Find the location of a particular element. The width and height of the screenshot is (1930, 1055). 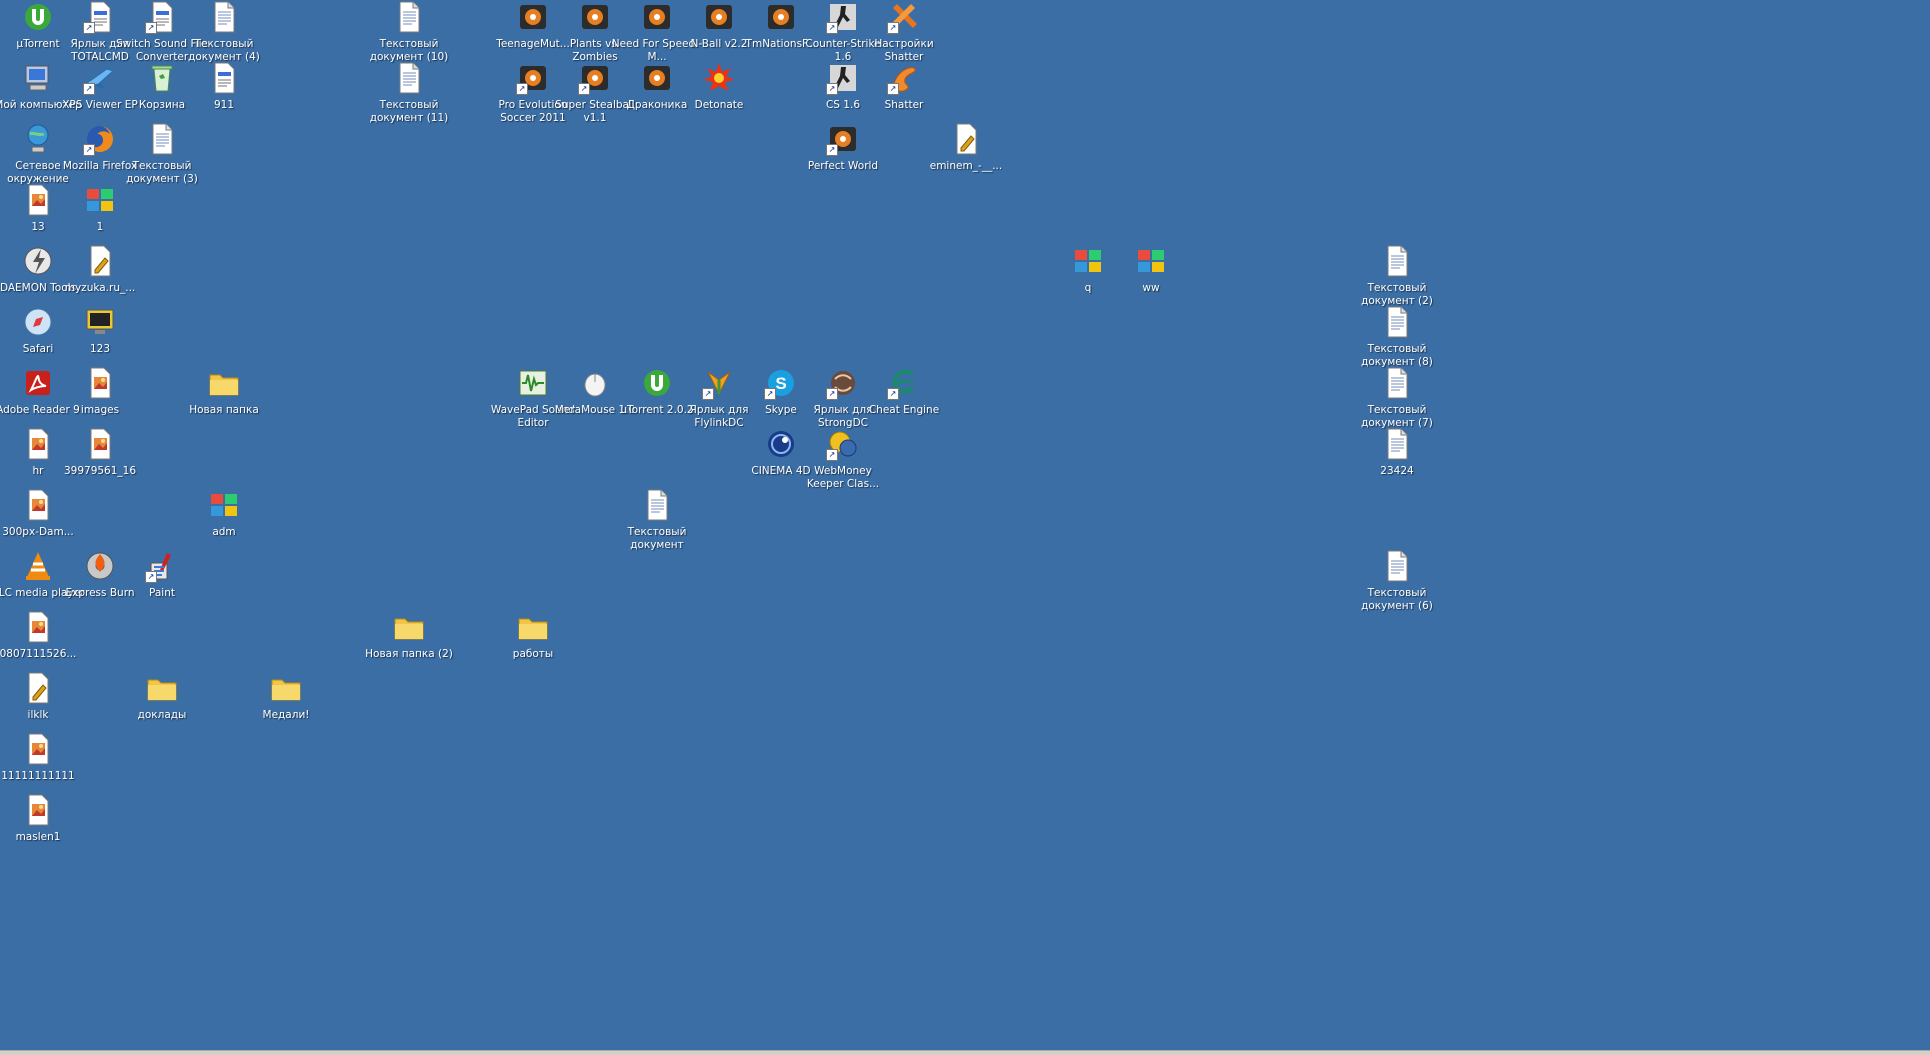

desktop-icon-label: 23424 is located at coordinates (1397, 471).